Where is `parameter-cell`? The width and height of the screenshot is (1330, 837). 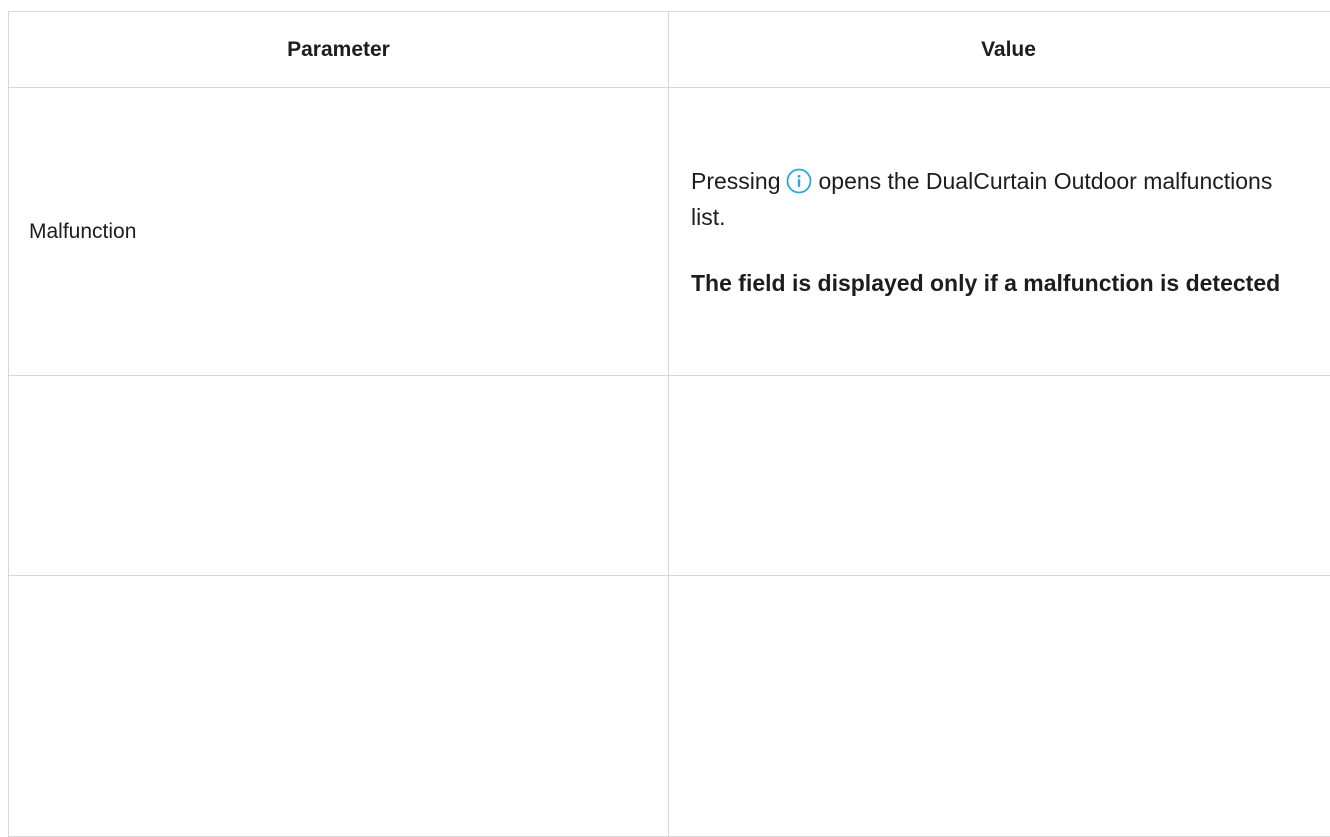 parameter-cell is located at coordinates (339, 476).